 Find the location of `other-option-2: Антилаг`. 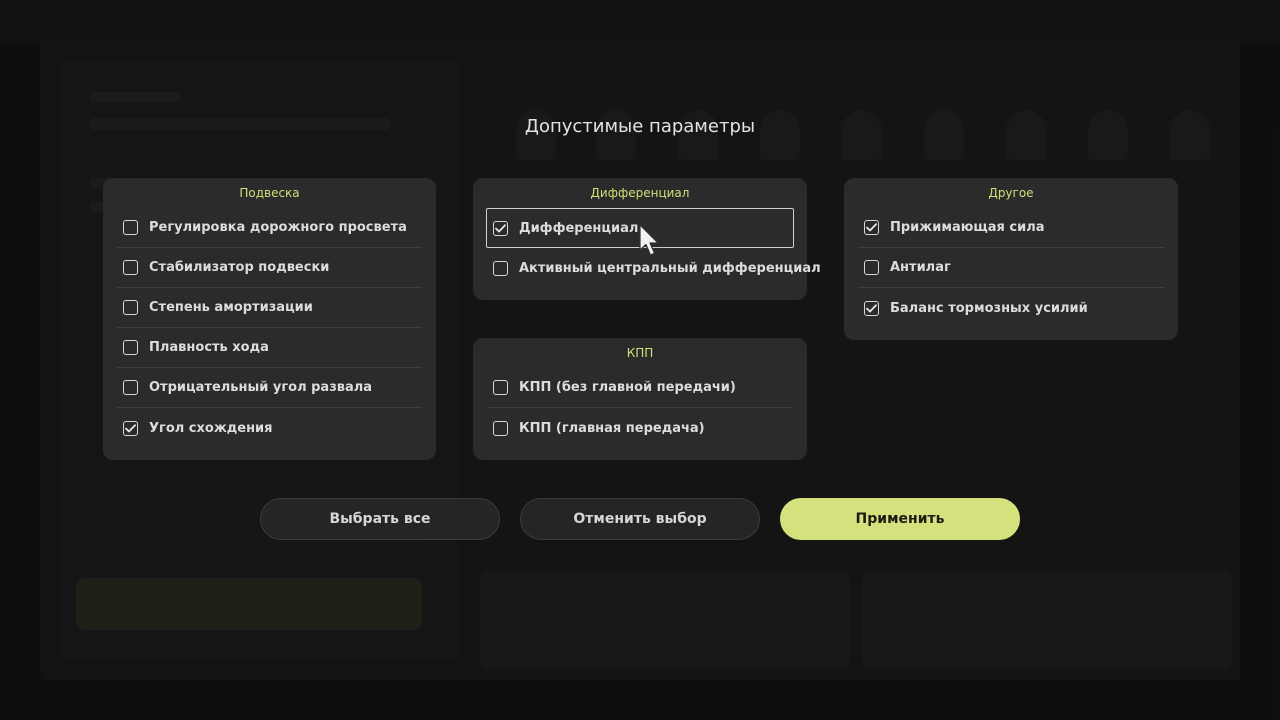

other-option-2: Антилаг is located at coordinates (1011, 268).